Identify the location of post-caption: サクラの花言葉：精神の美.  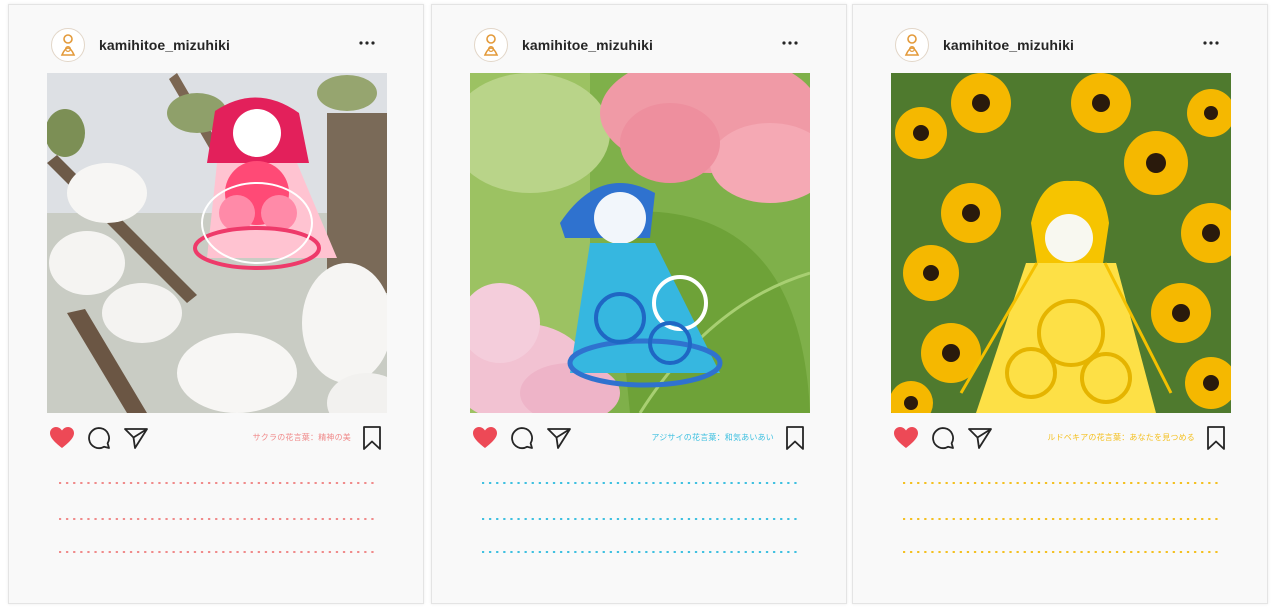
(301, 437).